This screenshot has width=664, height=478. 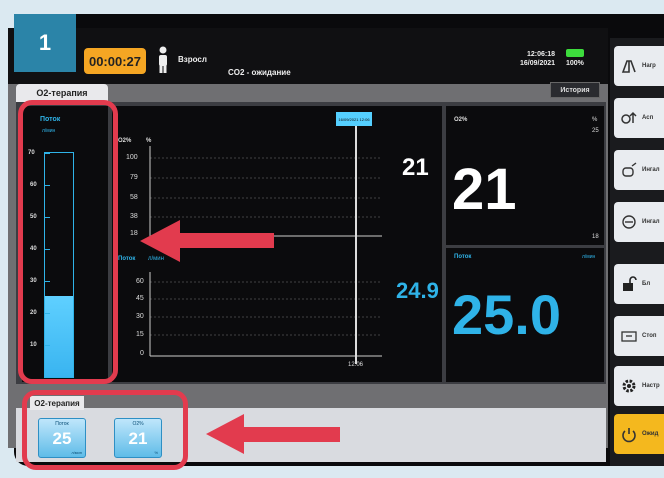 What do you see at coordinates (45, 43) in the screenshot?
I see `step-badge: 1` at bounding box center [45, 43].